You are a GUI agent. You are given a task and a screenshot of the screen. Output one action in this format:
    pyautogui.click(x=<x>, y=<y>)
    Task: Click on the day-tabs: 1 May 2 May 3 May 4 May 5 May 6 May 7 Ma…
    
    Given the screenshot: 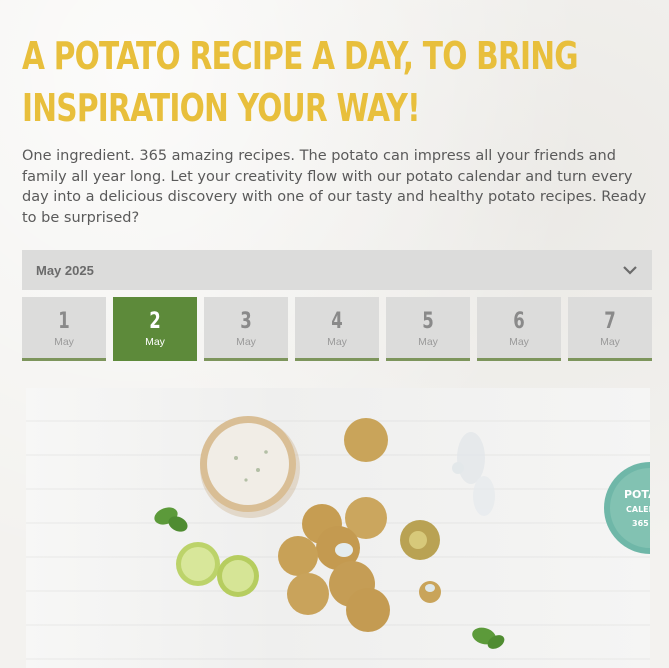 What is the action you would take?
    pyautogui.click(x=345, y=329)
    